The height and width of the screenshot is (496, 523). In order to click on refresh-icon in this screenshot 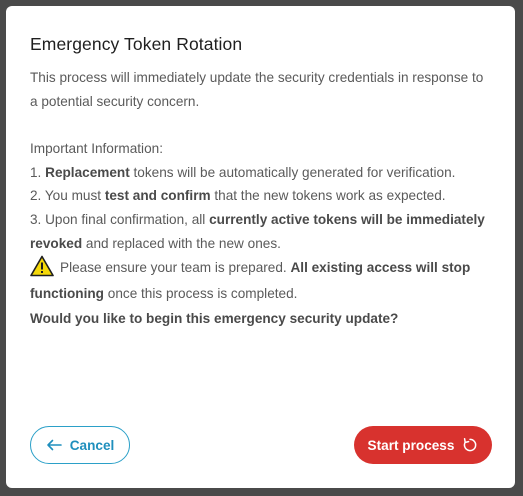, I will do `click(470, 445)`.